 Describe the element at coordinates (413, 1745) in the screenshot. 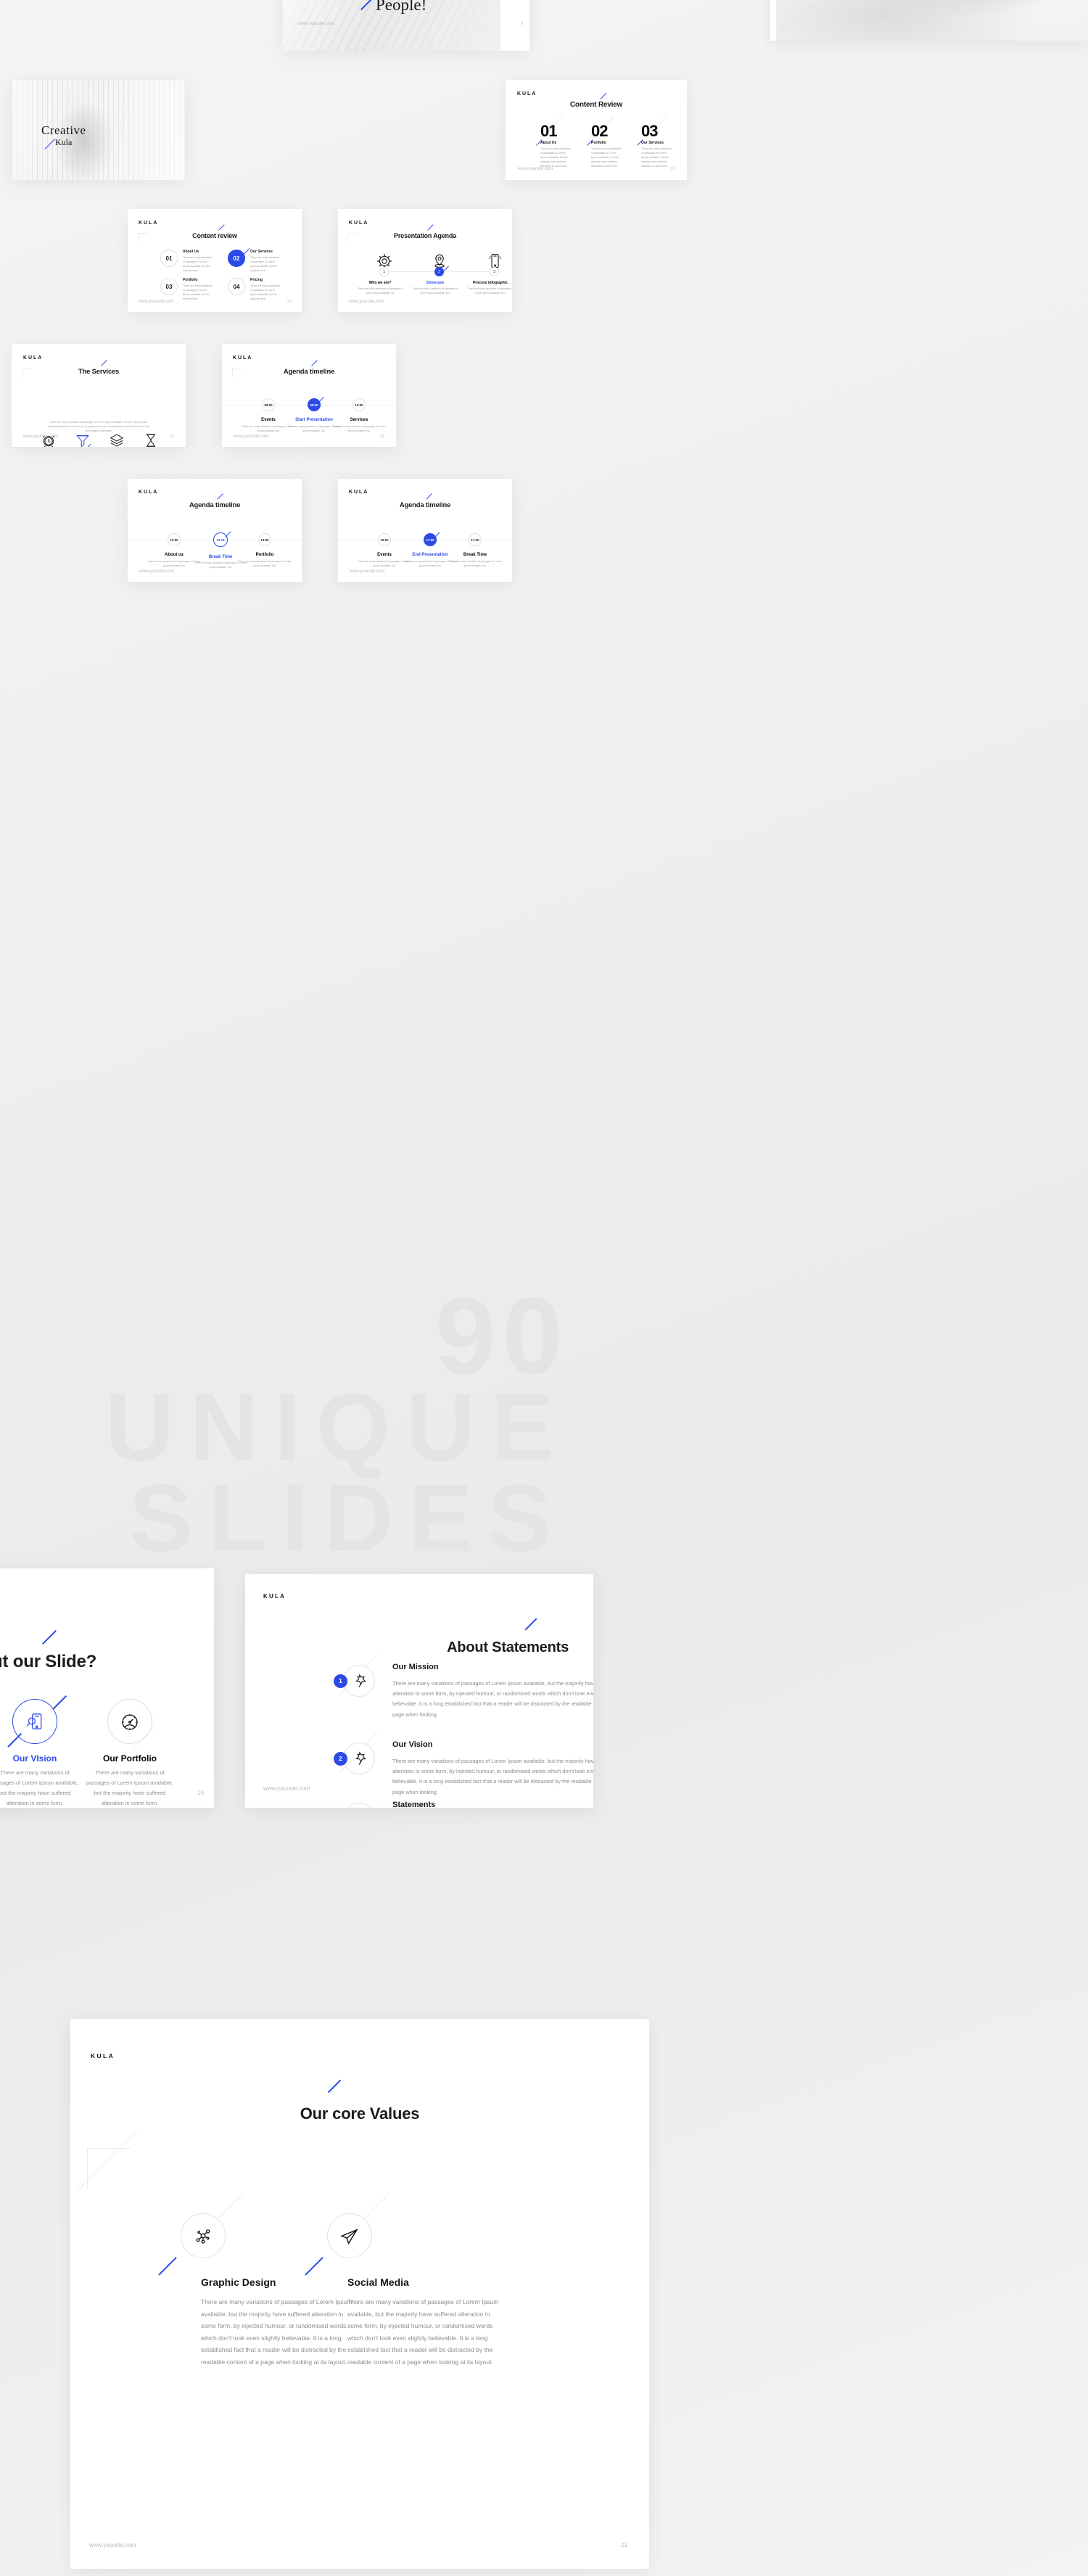

I see `item-head: Our Vision` at that location.